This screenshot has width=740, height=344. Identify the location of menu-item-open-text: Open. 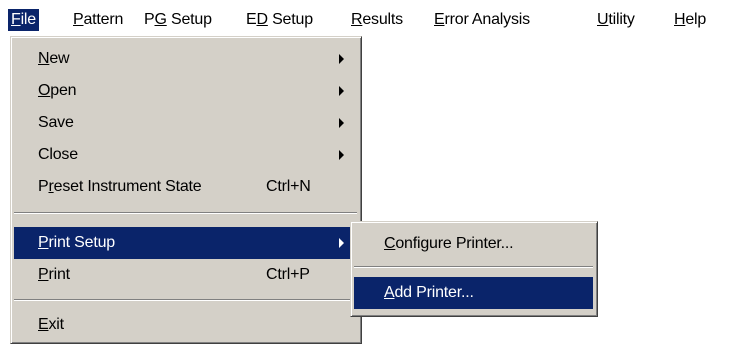
(57, 91).